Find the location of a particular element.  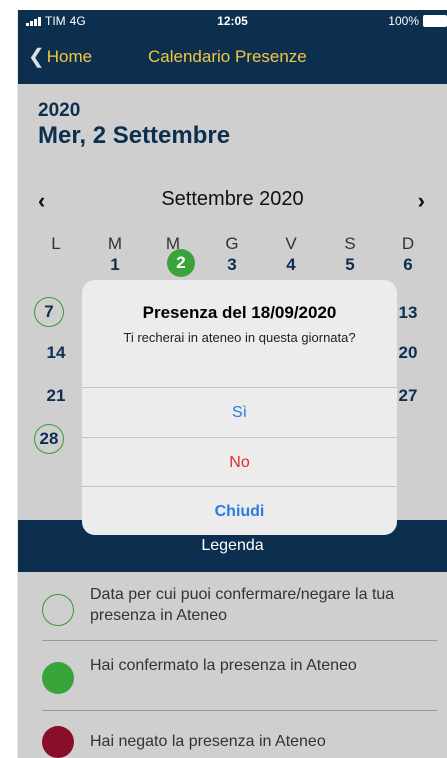

calendar-day: 6 is located at coordinates (408, 265).